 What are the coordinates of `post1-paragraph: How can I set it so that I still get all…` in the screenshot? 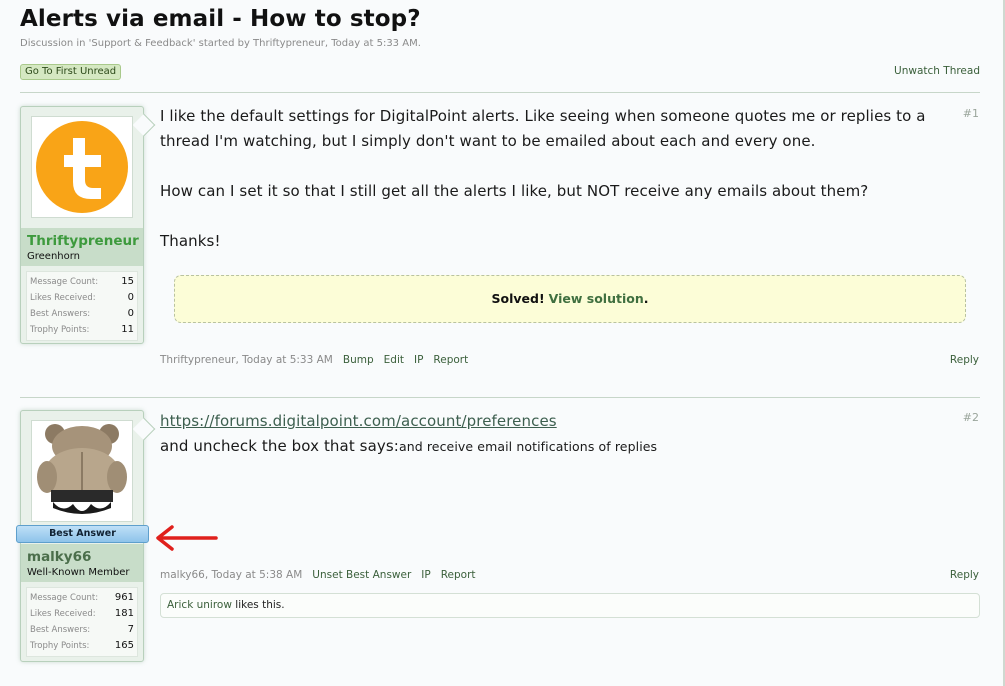 It's located at (514, 191).